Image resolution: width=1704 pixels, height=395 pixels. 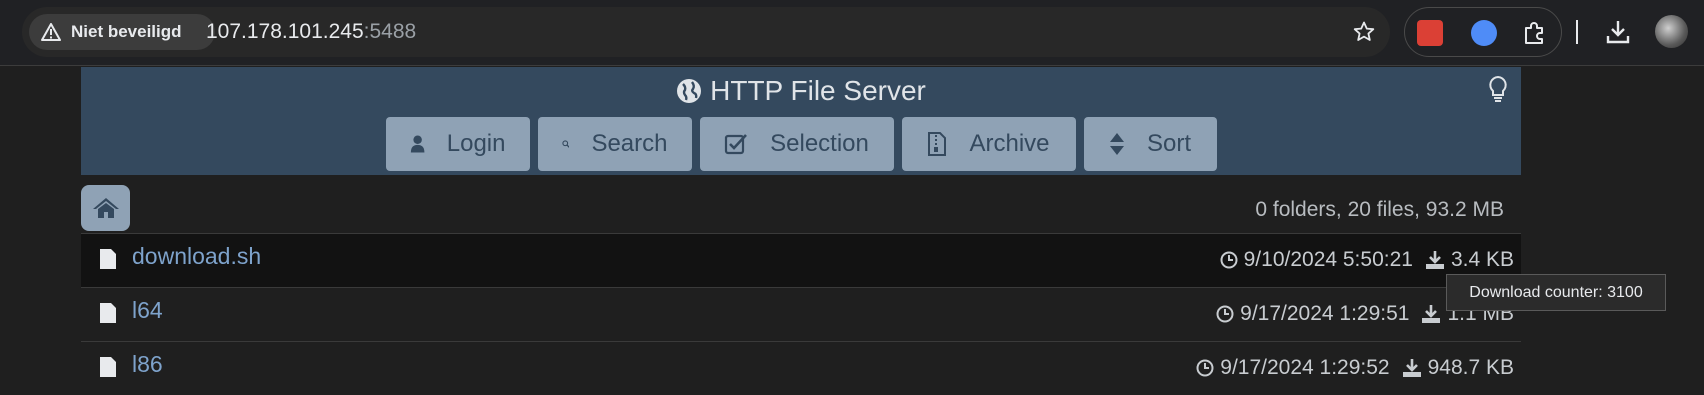 I want to click on page-title-text: HTTP File Server, so click(x=818, y=90).